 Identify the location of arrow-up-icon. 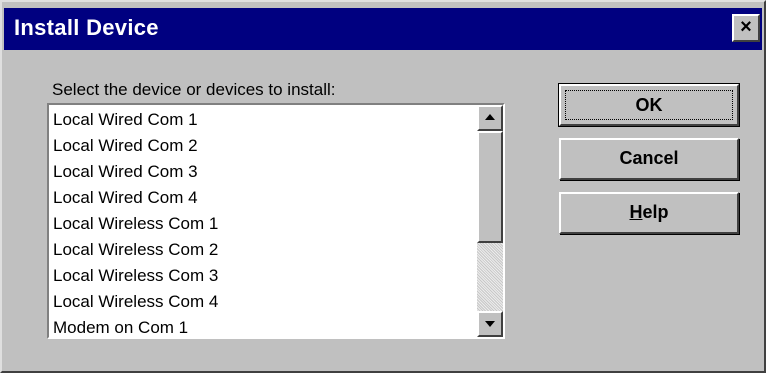
(490, 117).